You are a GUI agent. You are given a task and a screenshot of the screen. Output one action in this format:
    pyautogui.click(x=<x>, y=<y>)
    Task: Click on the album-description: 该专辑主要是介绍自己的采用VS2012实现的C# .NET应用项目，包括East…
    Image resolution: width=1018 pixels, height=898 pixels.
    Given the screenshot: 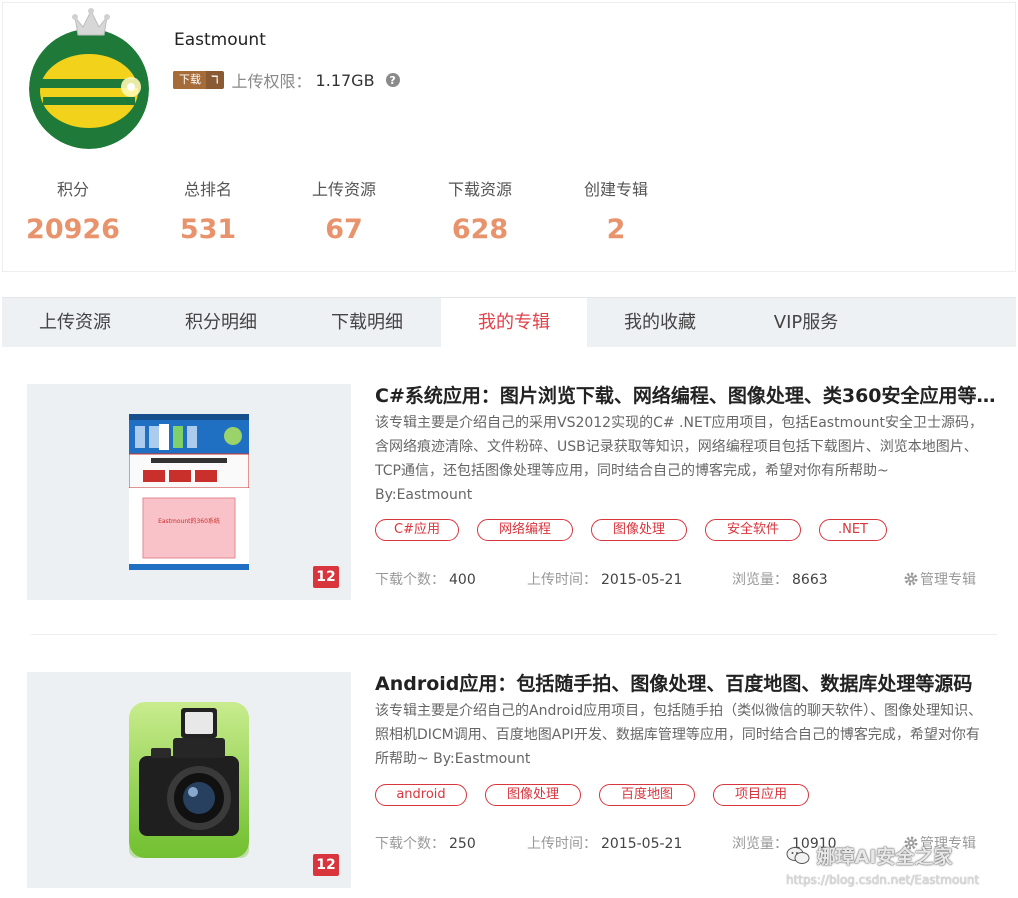 What is the action you would take?
    pyautogui.click(x=682, y=459)
    